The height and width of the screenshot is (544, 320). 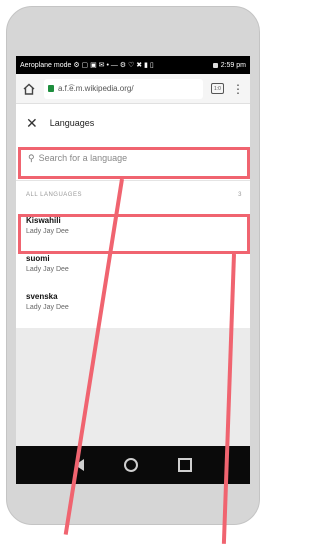 I want to click on status-text: Aeroplane mode ⚙ ▢ ▣ ✉ • — ⚙ ♡ ✖ ▮ ▯, so click(x=87, y=65).